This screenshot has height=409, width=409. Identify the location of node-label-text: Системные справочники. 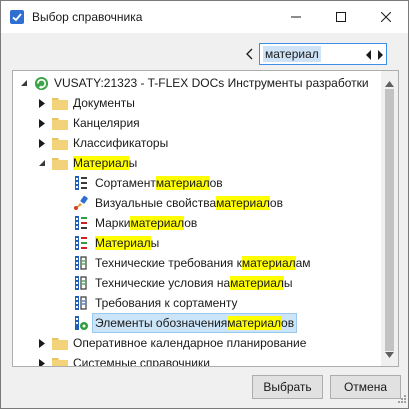
(141, 361).